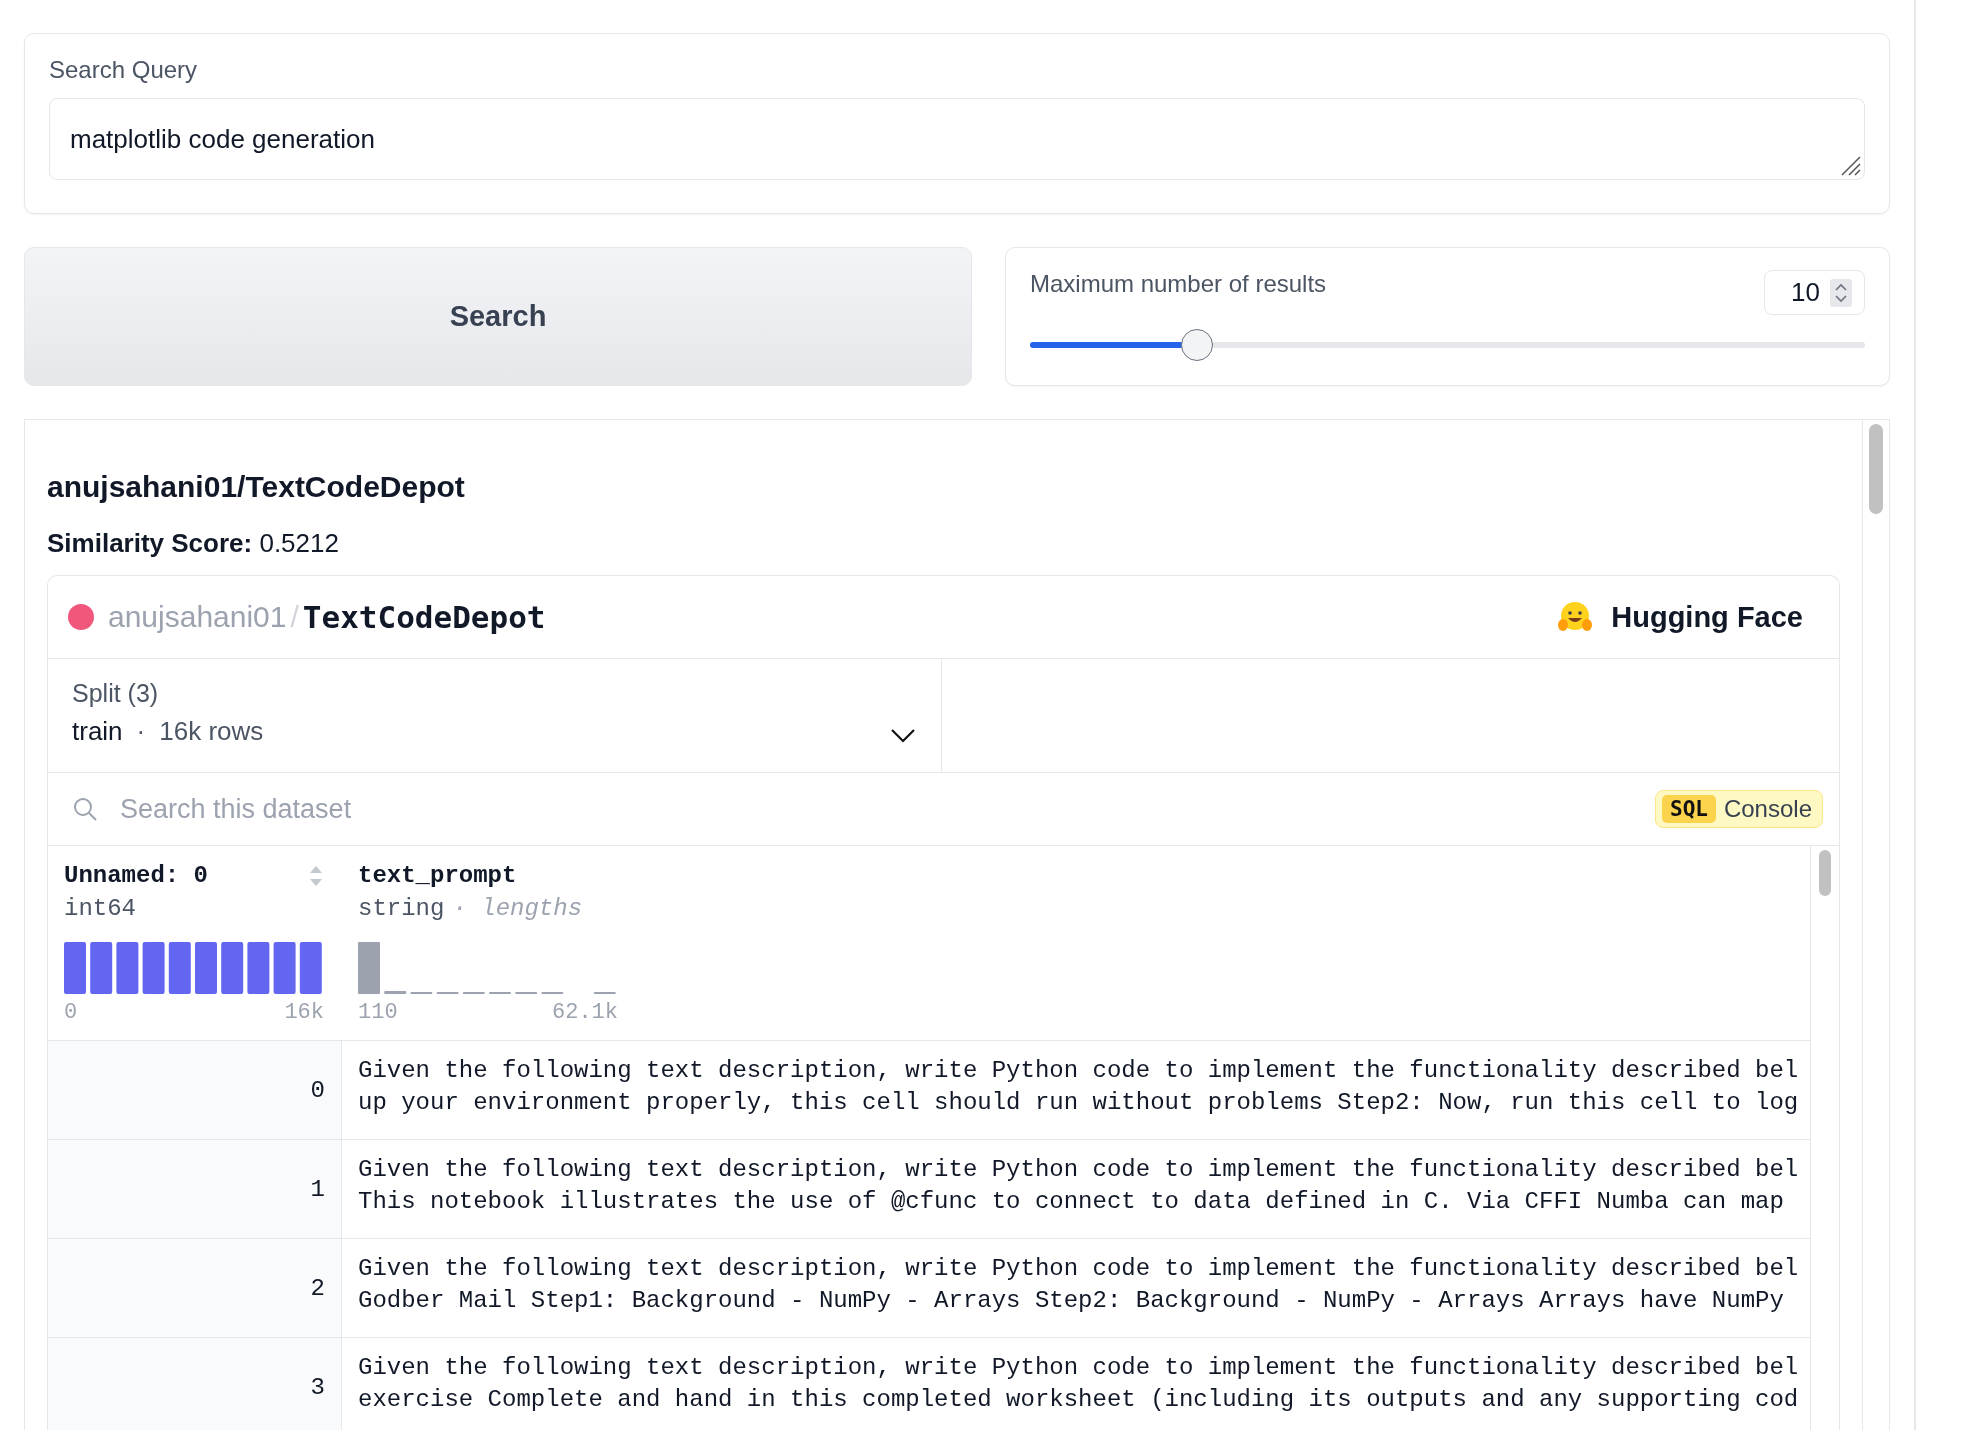  I want to click on smiley-icon, so click(1575, 617).